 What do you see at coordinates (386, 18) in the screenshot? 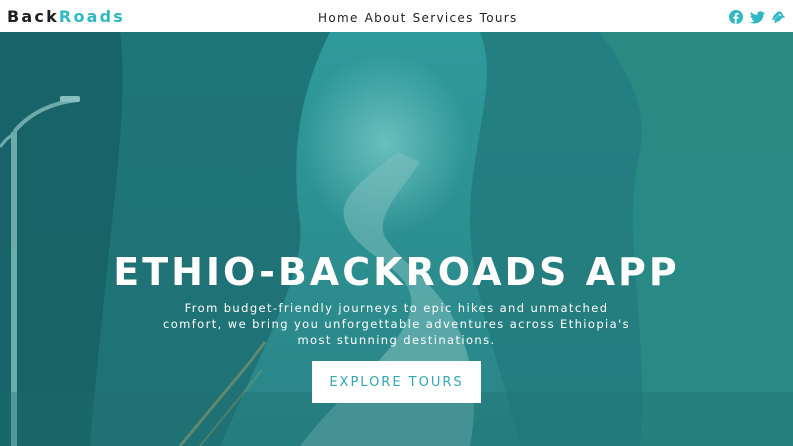
I see `nav-link-about: About` at bounding box center [386, 18].